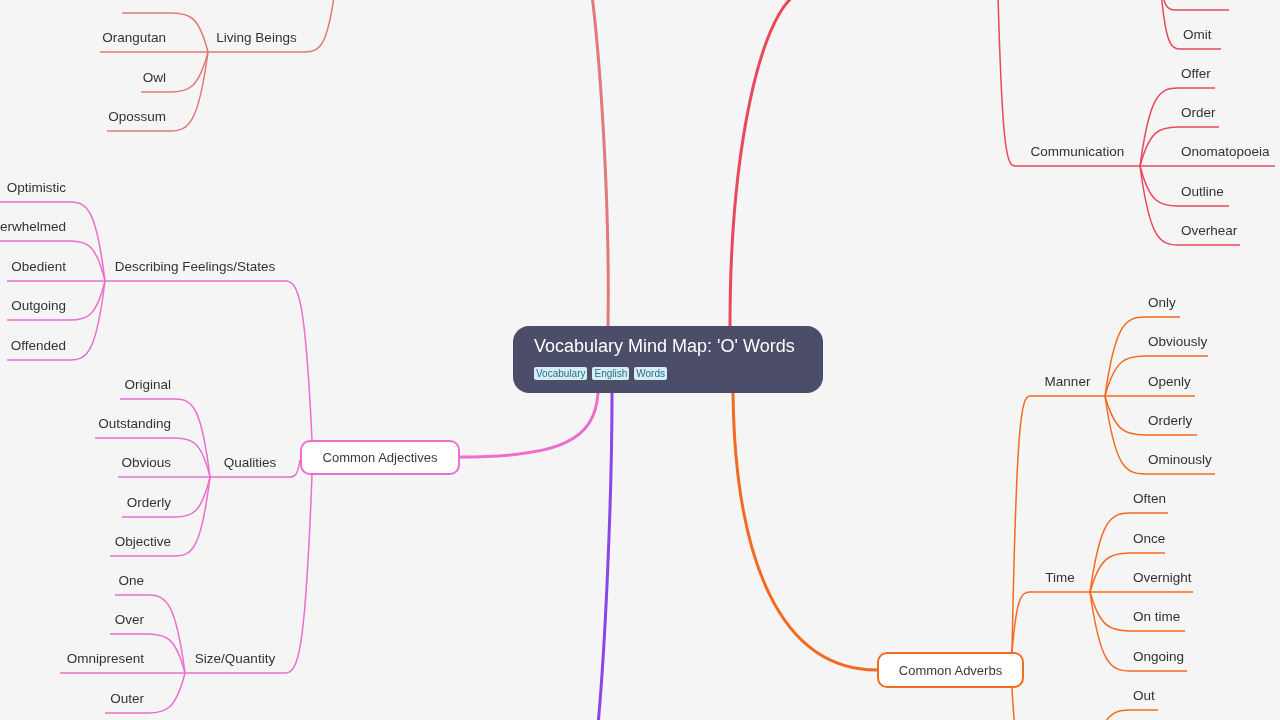 Image resolution: width=1280 pixels, height=720 pixels. I want to click on leaf-topic: Outline, so click(1202, 192).